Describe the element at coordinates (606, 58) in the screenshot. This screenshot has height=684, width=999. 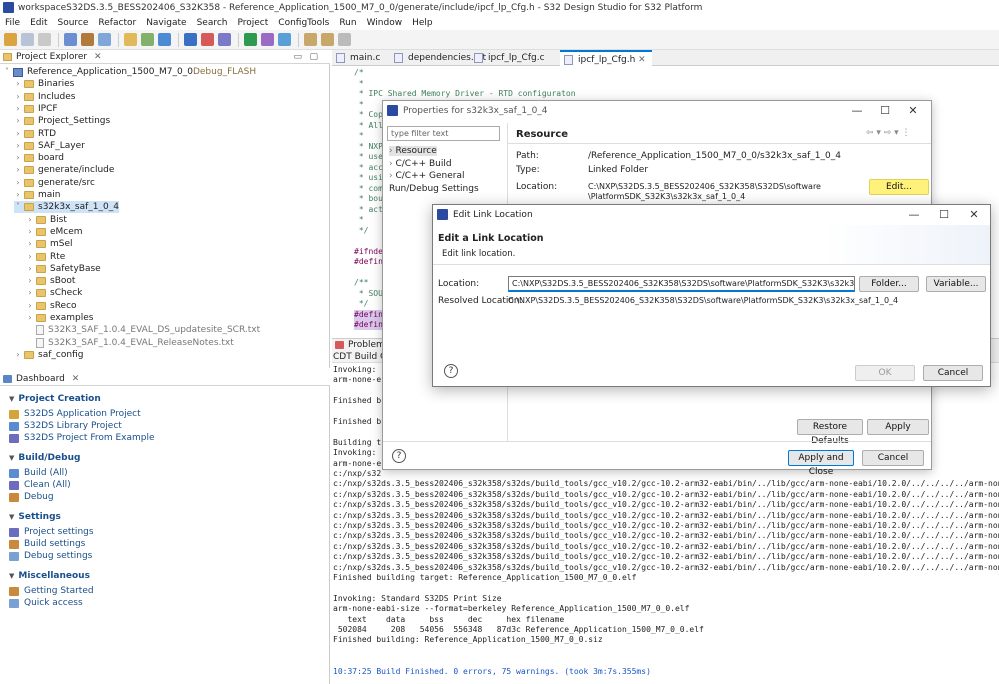
I see `editor-tab: ipcf_lp_Cfg.h ✕` at that location.